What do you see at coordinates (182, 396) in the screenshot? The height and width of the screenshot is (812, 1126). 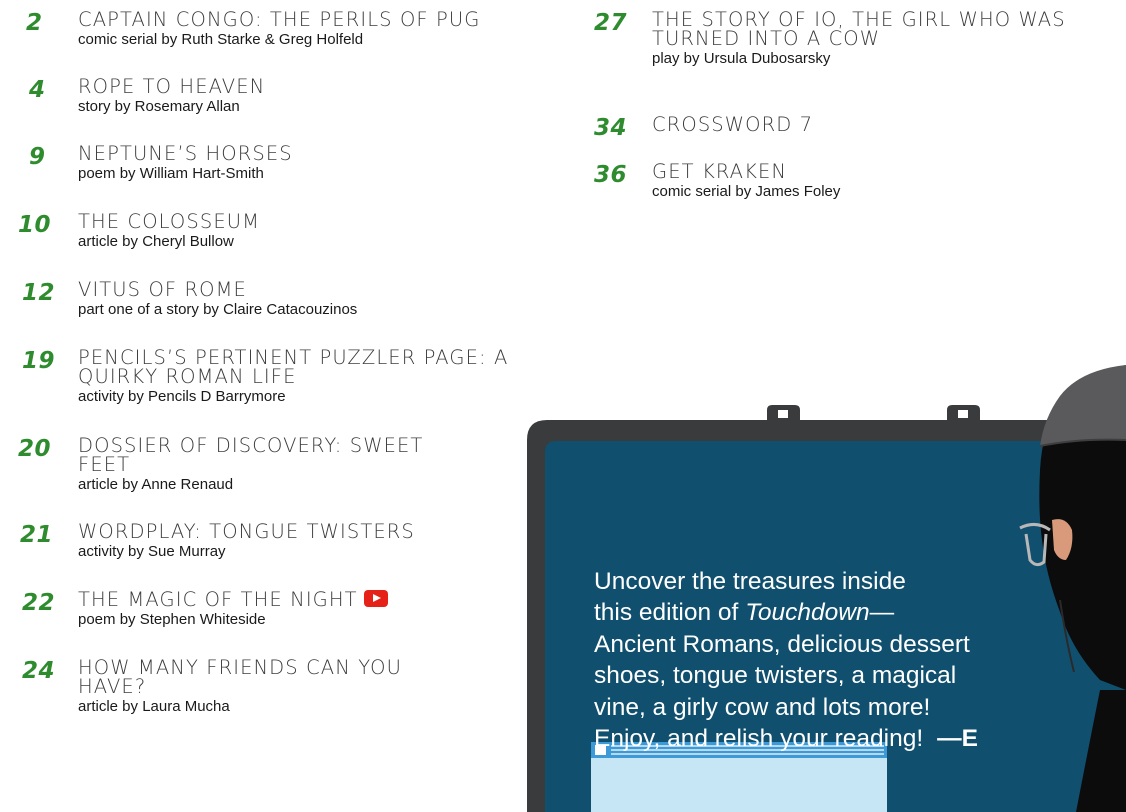 I see `entry-byline: activity by Pencils D Barrymore` at bounding box center [182, 396].